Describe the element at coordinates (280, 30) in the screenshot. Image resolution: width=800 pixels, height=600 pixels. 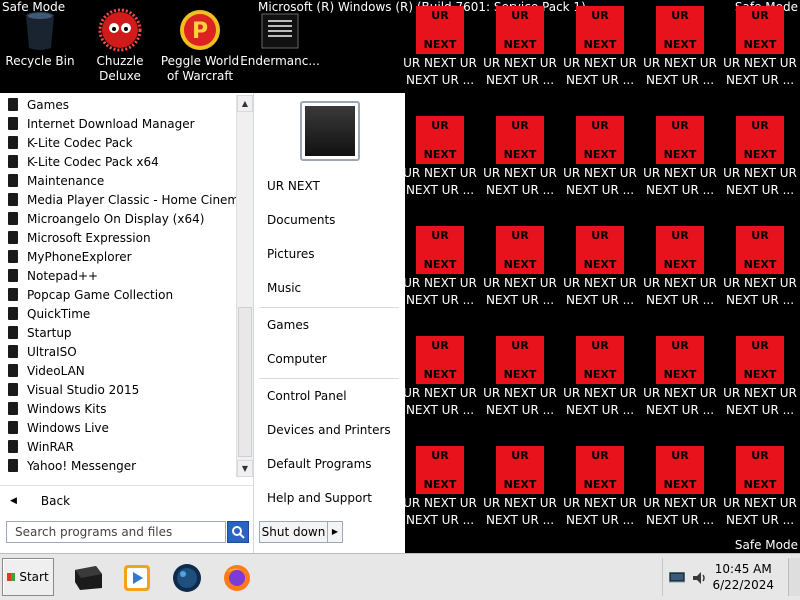
I see `document-icon` at that location.